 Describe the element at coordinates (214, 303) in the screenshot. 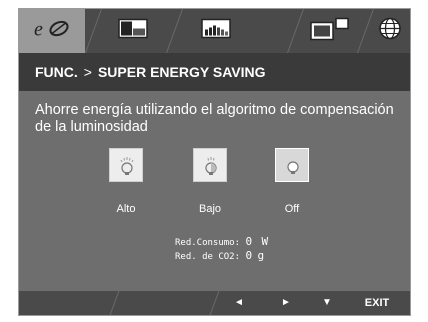

I see `menu-footer: ◄ ► ▼ EXIT` at that location.